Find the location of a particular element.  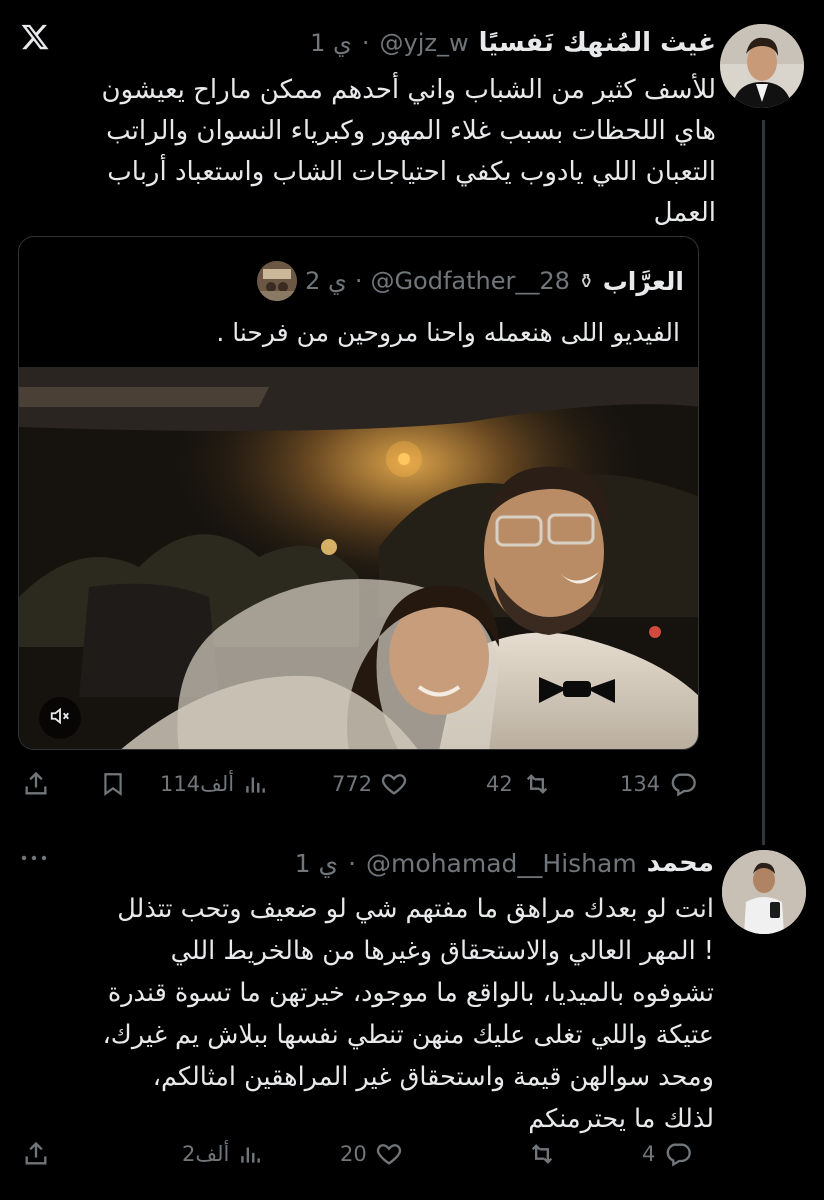

quoted-author-badge: ⚱ is located at coordinates (586, 281).